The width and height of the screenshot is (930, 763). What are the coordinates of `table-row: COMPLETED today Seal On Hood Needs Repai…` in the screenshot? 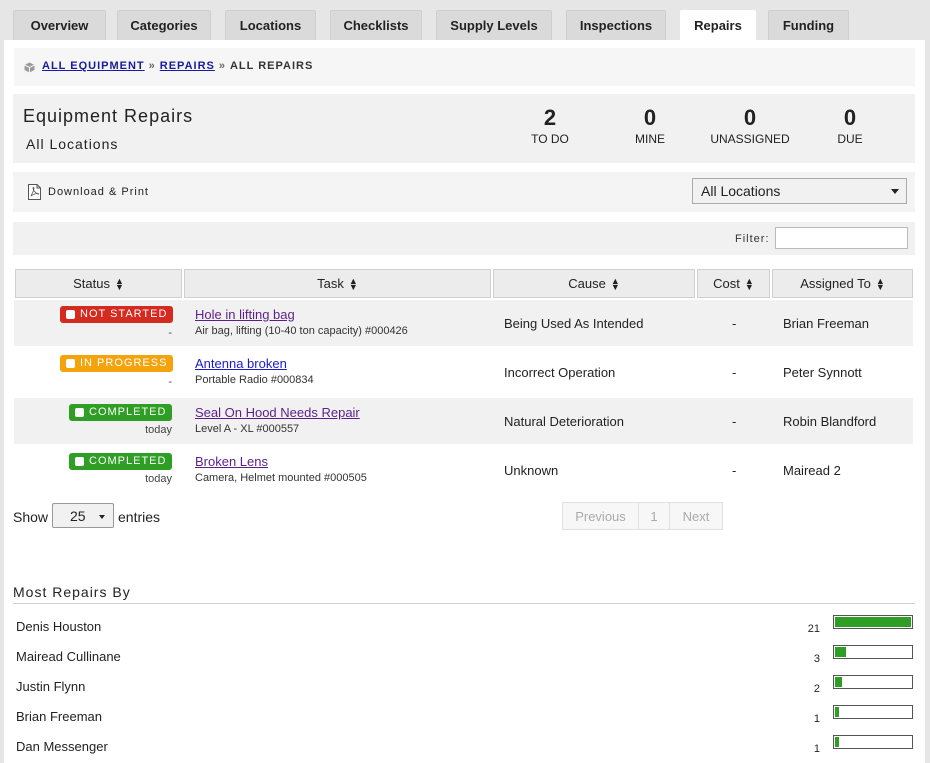 It's located at (463, 421).